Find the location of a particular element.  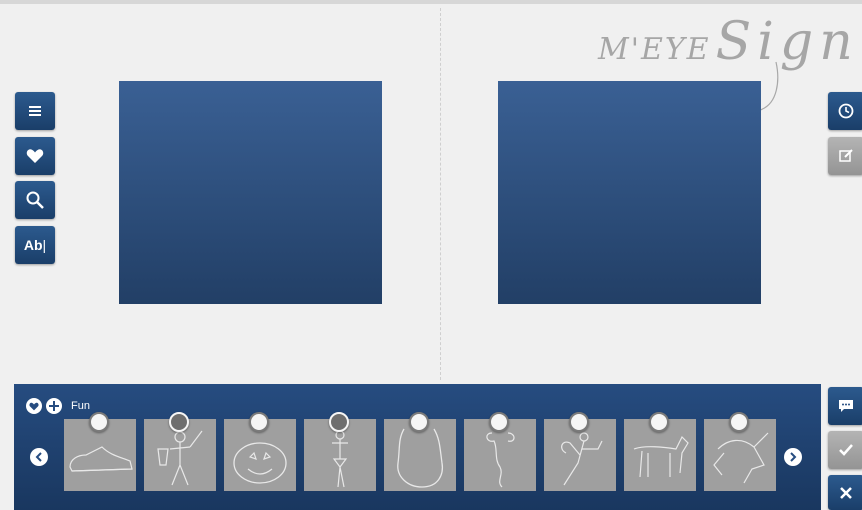

left-canvas-panel is located at coordinates (250, 192).